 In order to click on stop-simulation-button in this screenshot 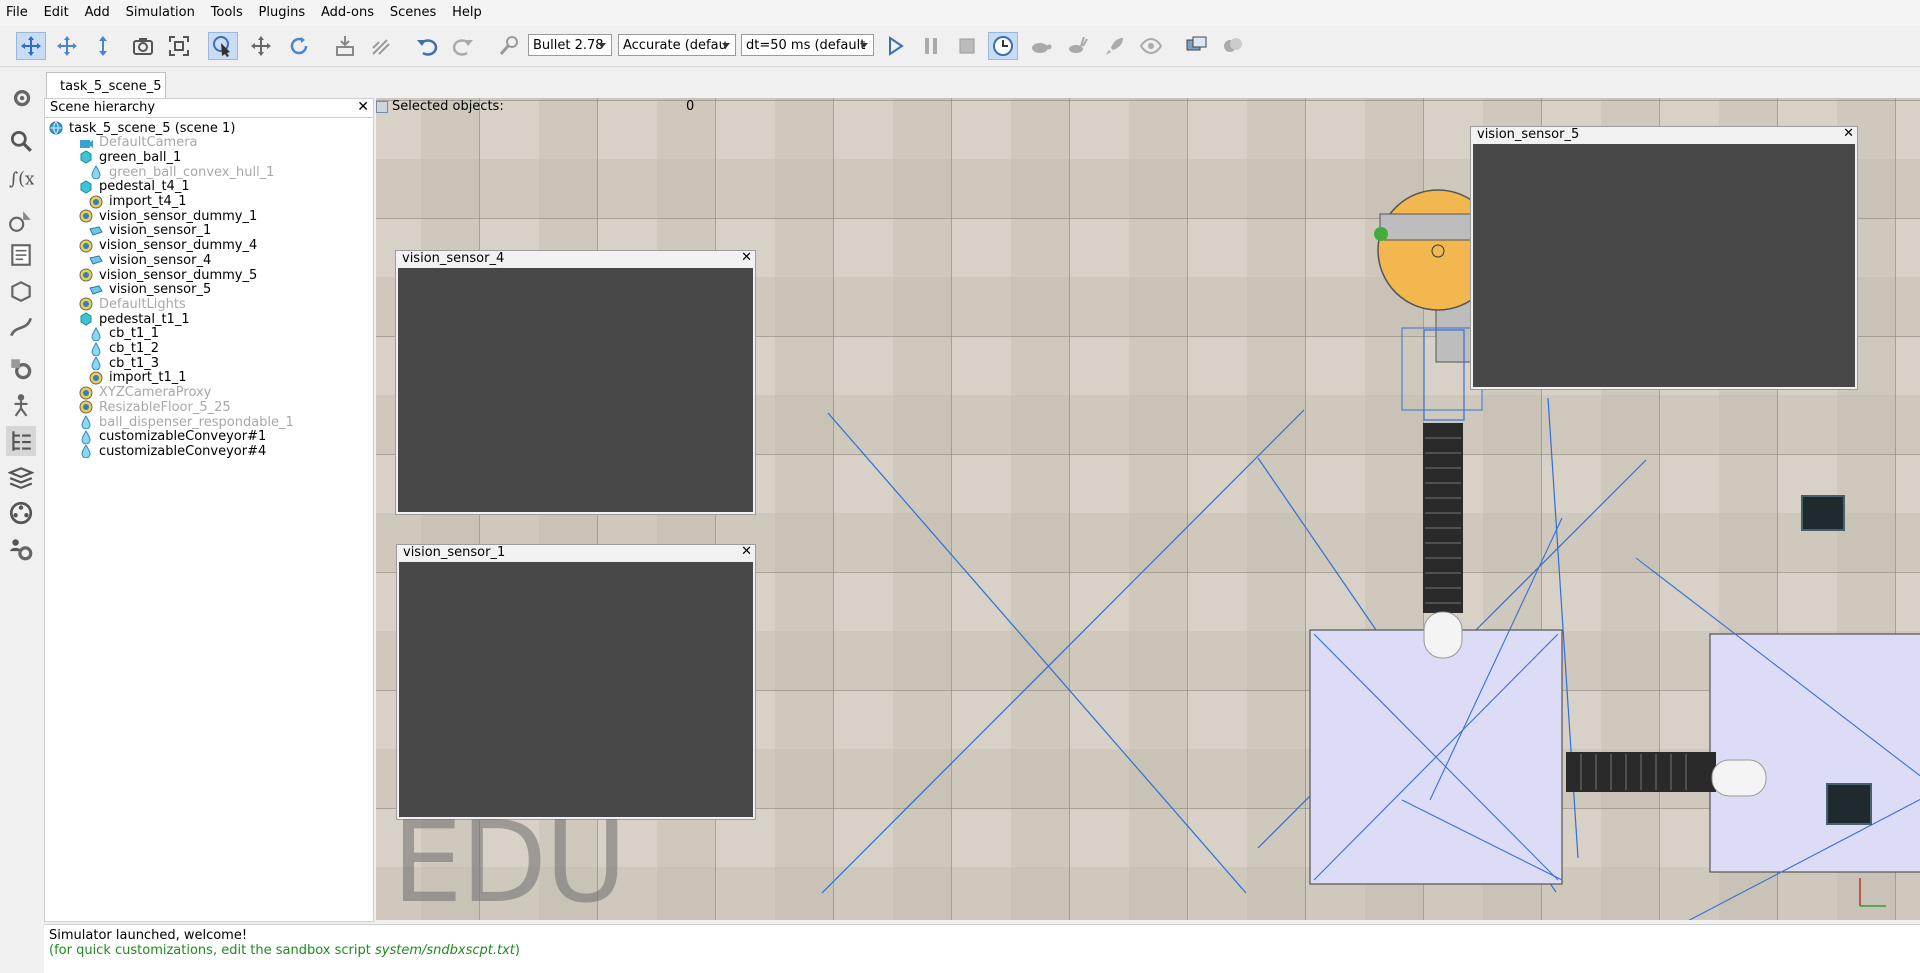, I will do `click(967, 46)`.